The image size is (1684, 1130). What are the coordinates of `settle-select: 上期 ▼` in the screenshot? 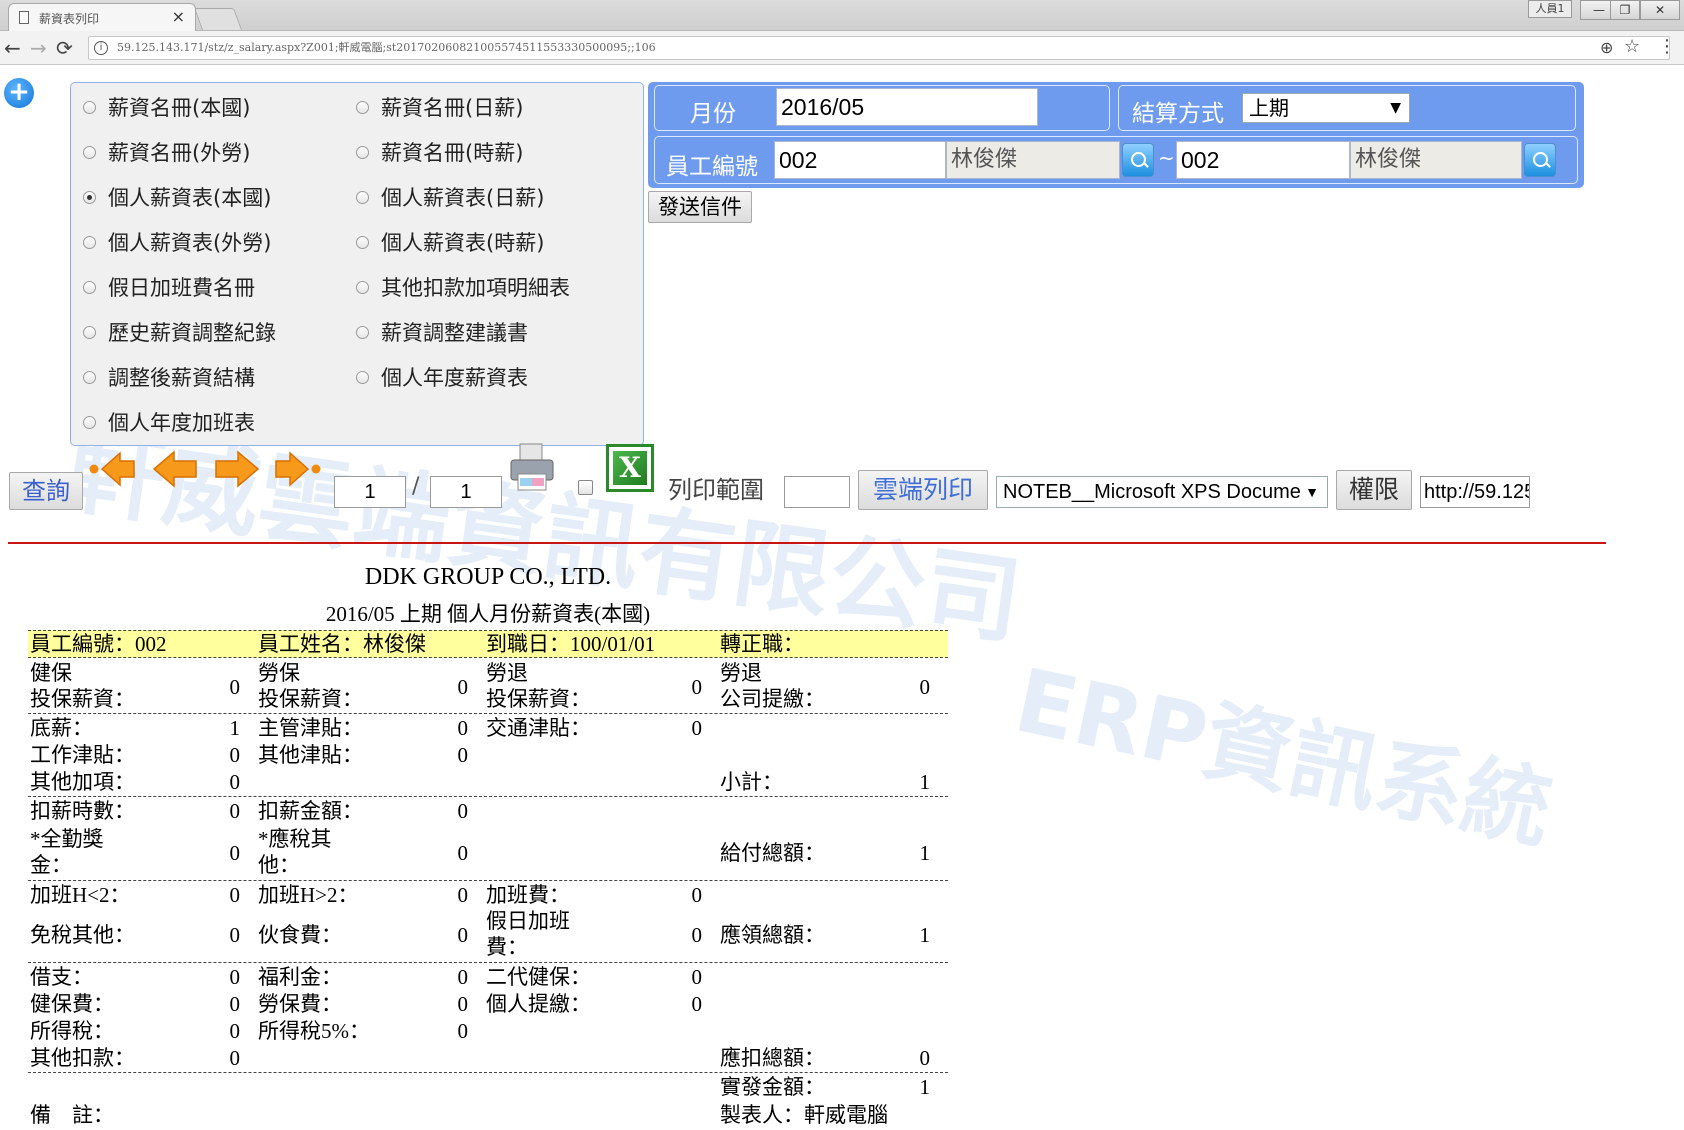 It's located at (1326, 108).